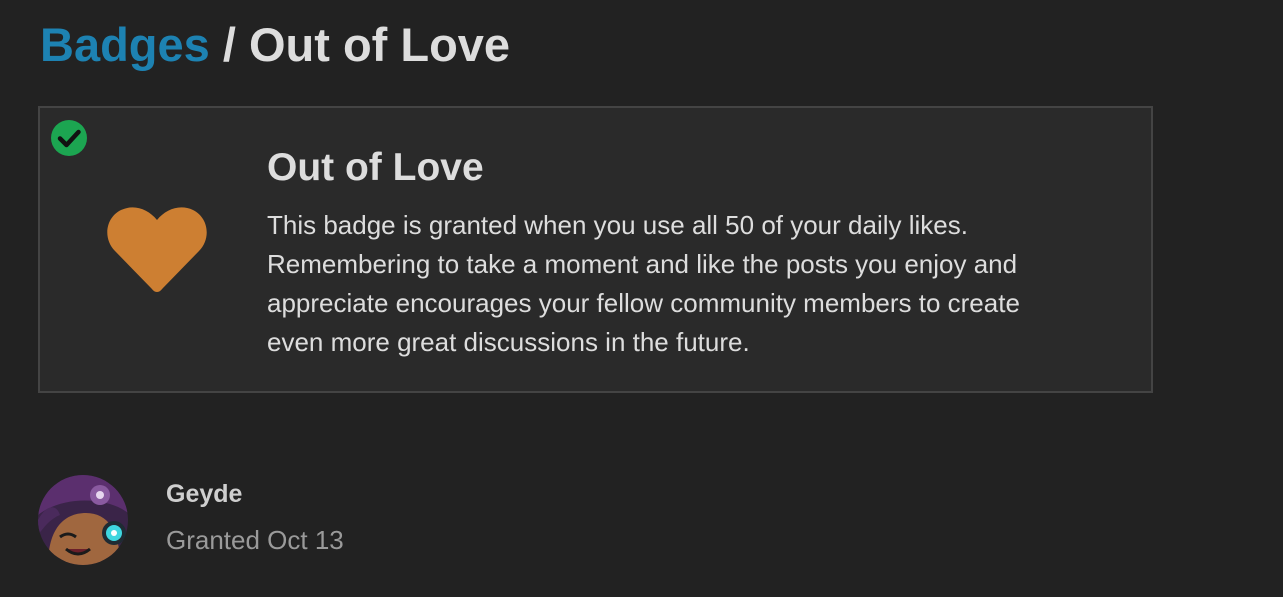 This screenshot has height=597, width=1283. I want to click on avatar, so click(83, 520).